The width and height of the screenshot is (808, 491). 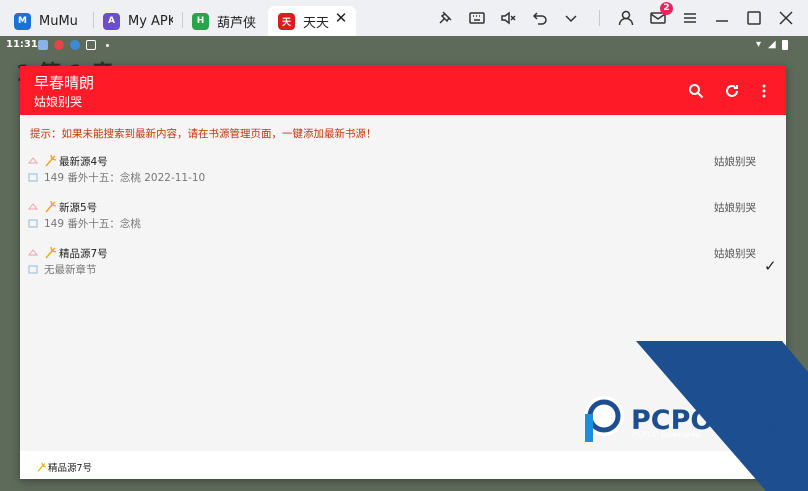 What do you see at coordinates (107, 45) in the screenshot?
I see `dot-icon` at bounding box center [107, 45].